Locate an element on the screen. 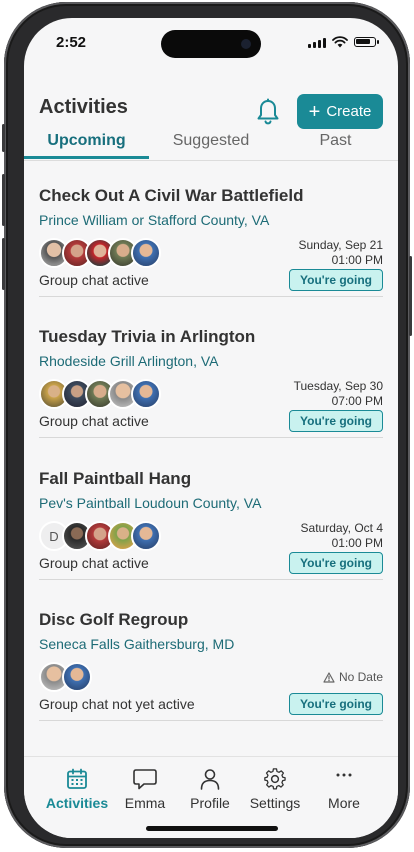 The height and width of the screenshot is (852, 414). dynamic-island is located at coordinates (211, 44).